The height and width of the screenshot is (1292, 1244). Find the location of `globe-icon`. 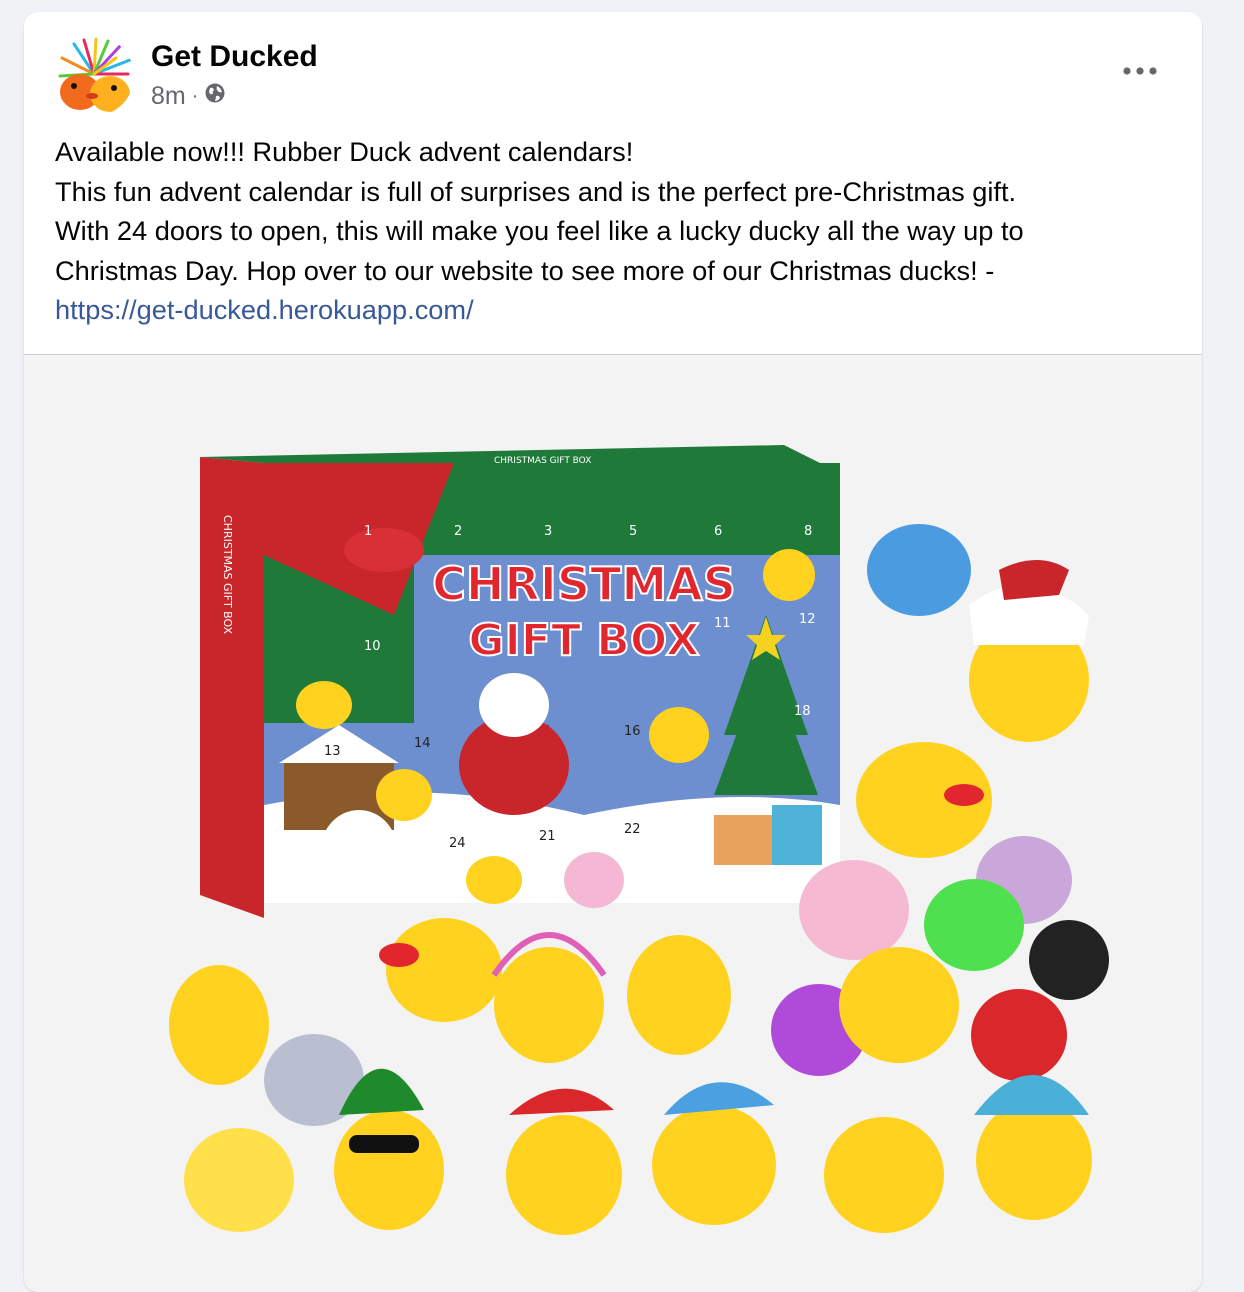

globe-icon is located at coordinates (215, 96).